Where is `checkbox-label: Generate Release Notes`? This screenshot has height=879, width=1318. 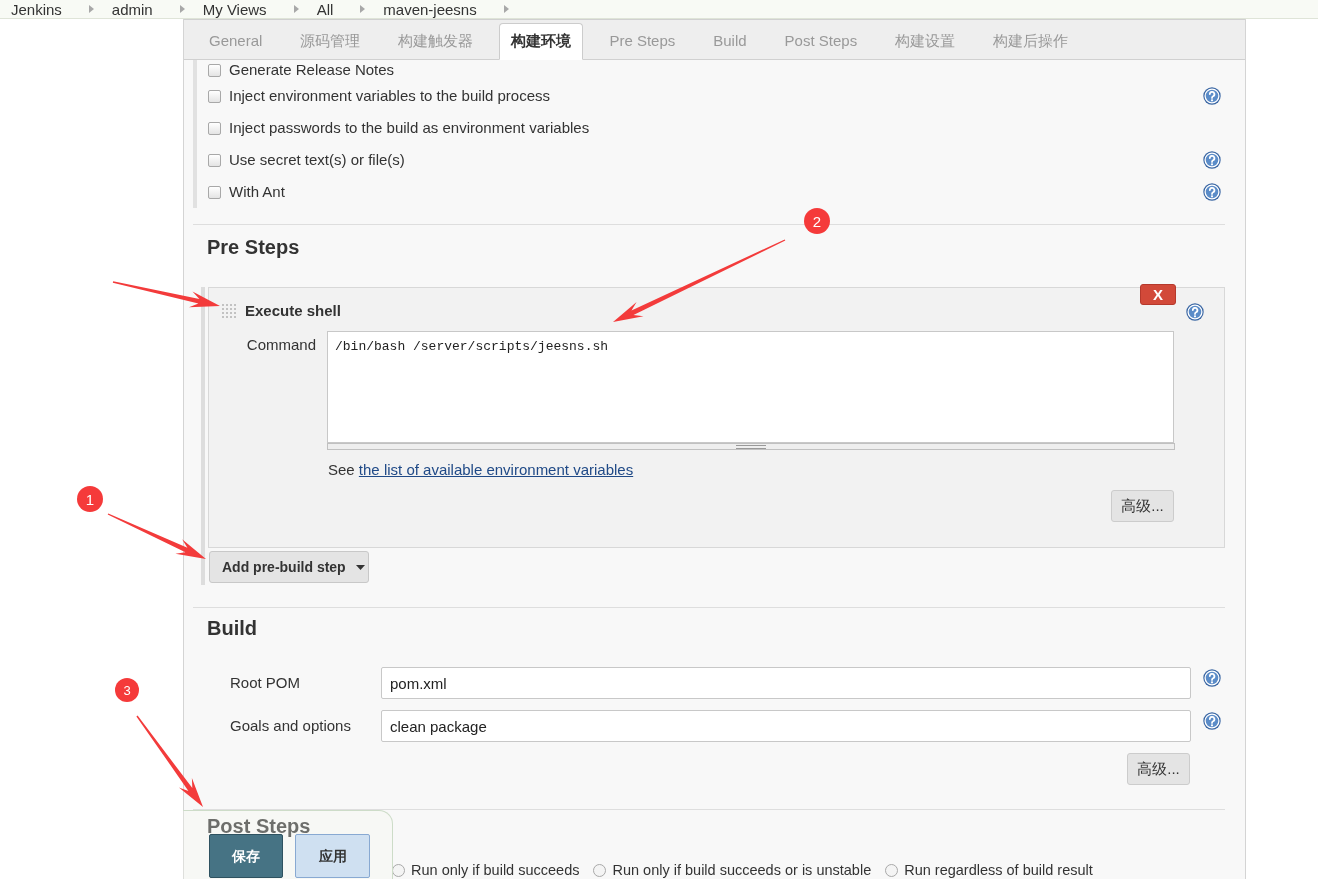 checkbox-label: Generate Release Notes is located at coordinates (312, 70).